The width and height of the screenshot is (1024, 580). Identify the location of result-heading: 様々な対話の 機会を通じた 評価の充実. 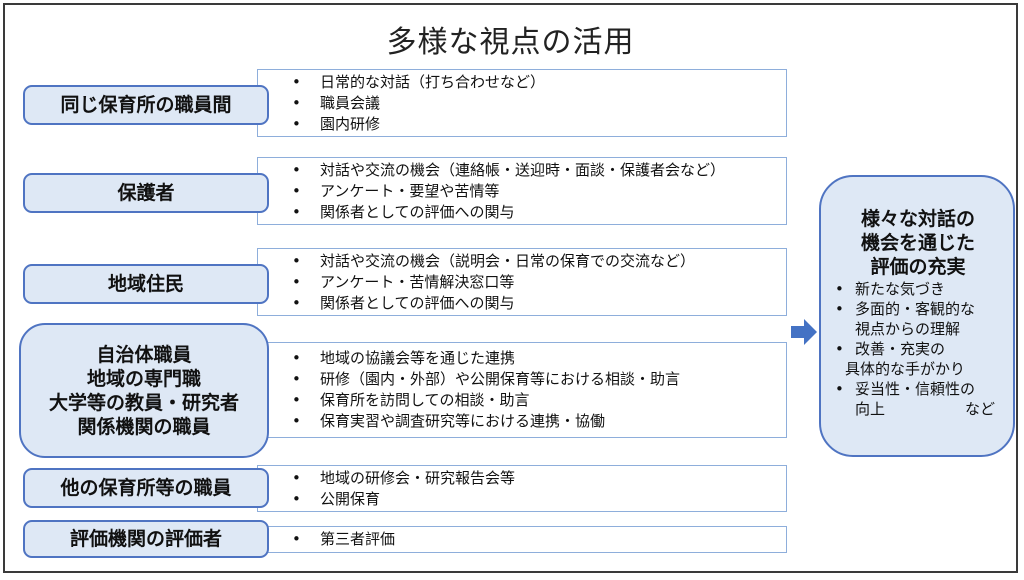
(918, 243).